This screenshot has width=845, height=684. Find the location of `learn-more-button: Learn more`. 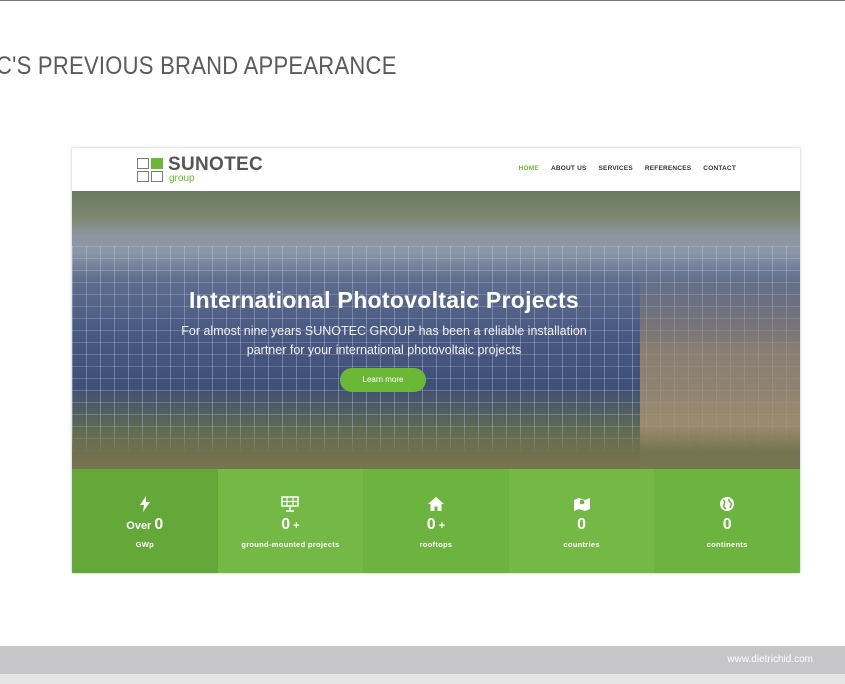

learn-more-button: Learn more is located at coordinates (383, 380).